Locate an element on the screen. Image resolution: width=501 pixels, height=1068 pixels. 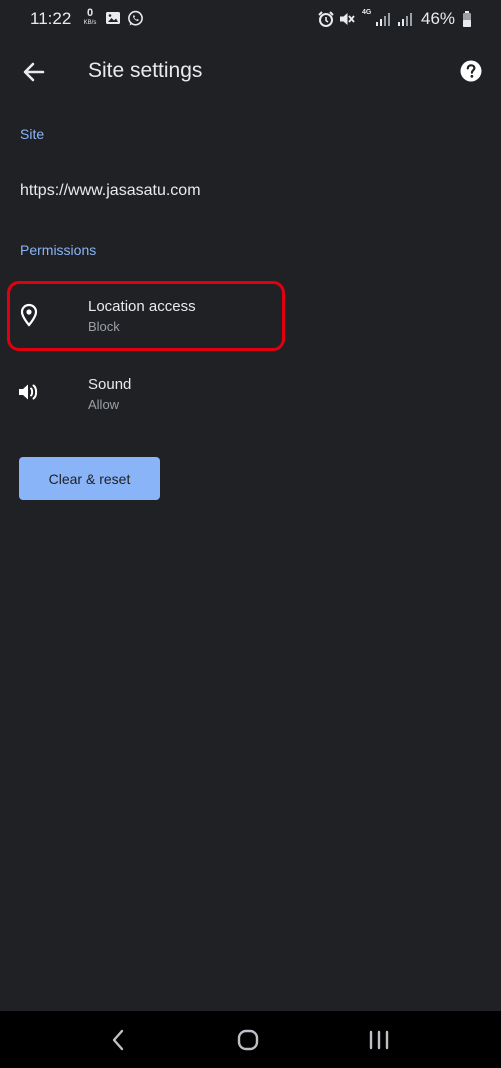
help-circle-icon is located at coordinates (471, 71).